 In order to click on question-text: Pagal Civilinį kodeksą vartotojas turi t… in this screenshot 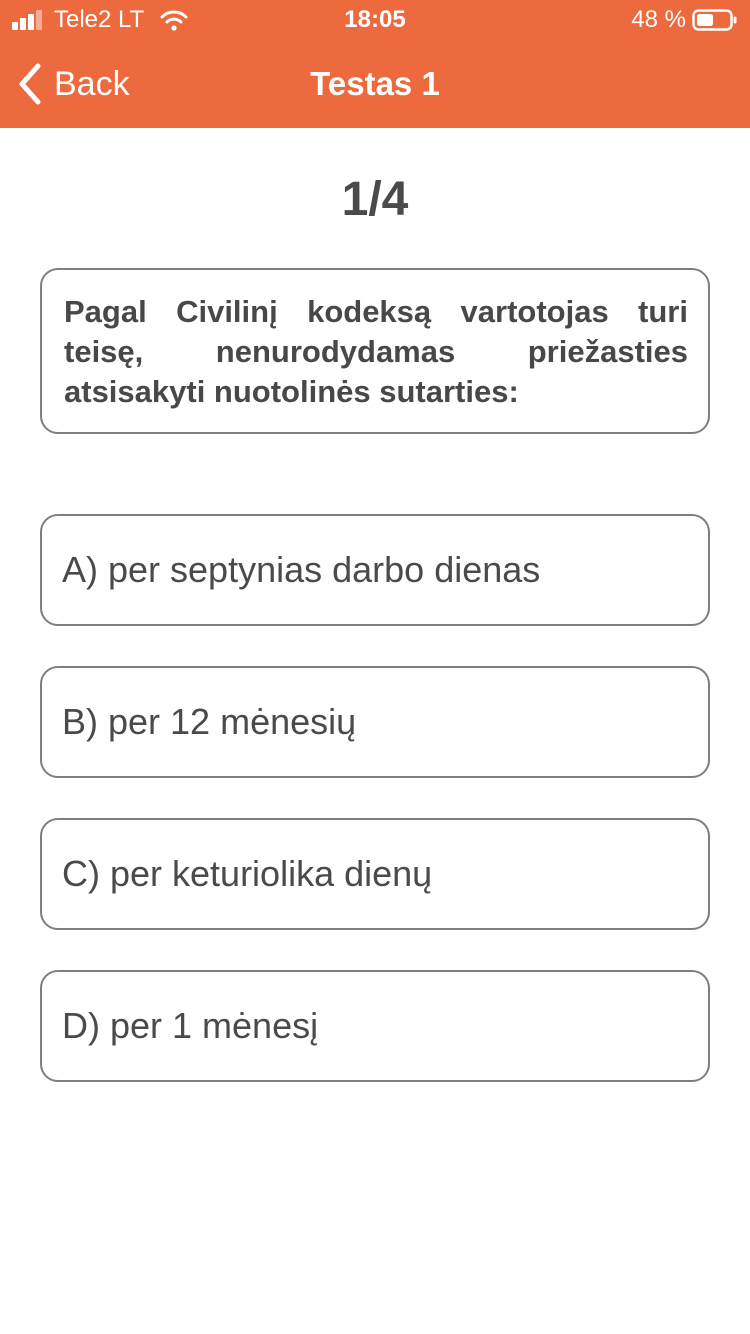, I will do `click(376, 351)`.